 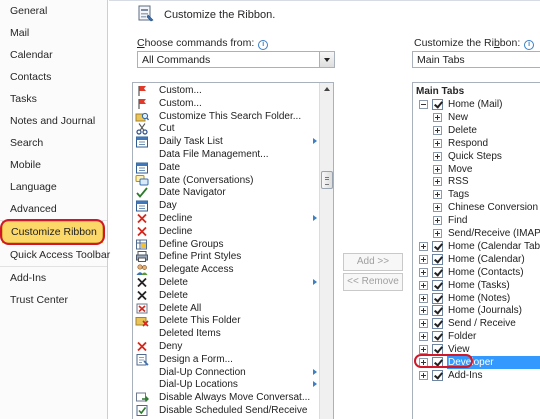 What do you see at coordinates (25, 165) in the screenshot?
I see `nav-item-mobile: Mobile` at bounding box center [25, 165].